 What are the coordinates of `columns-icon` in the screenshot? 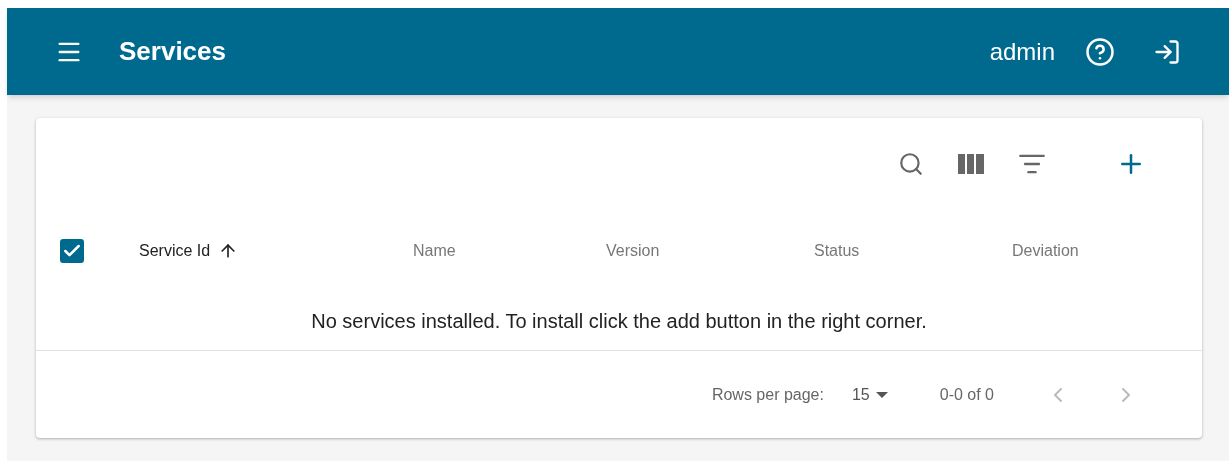 It's located at (971, 164).